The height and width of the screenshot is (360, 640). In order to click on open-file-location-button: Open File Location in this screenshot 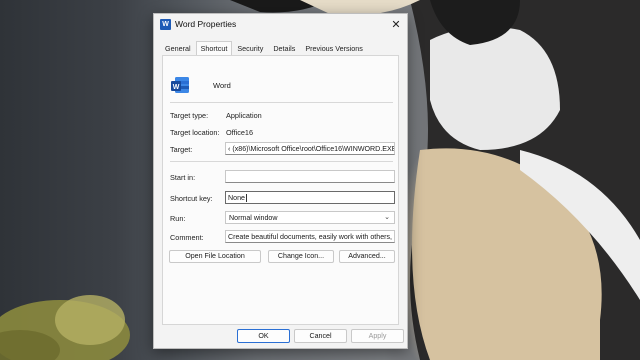, I will do `click(215, 256)`.